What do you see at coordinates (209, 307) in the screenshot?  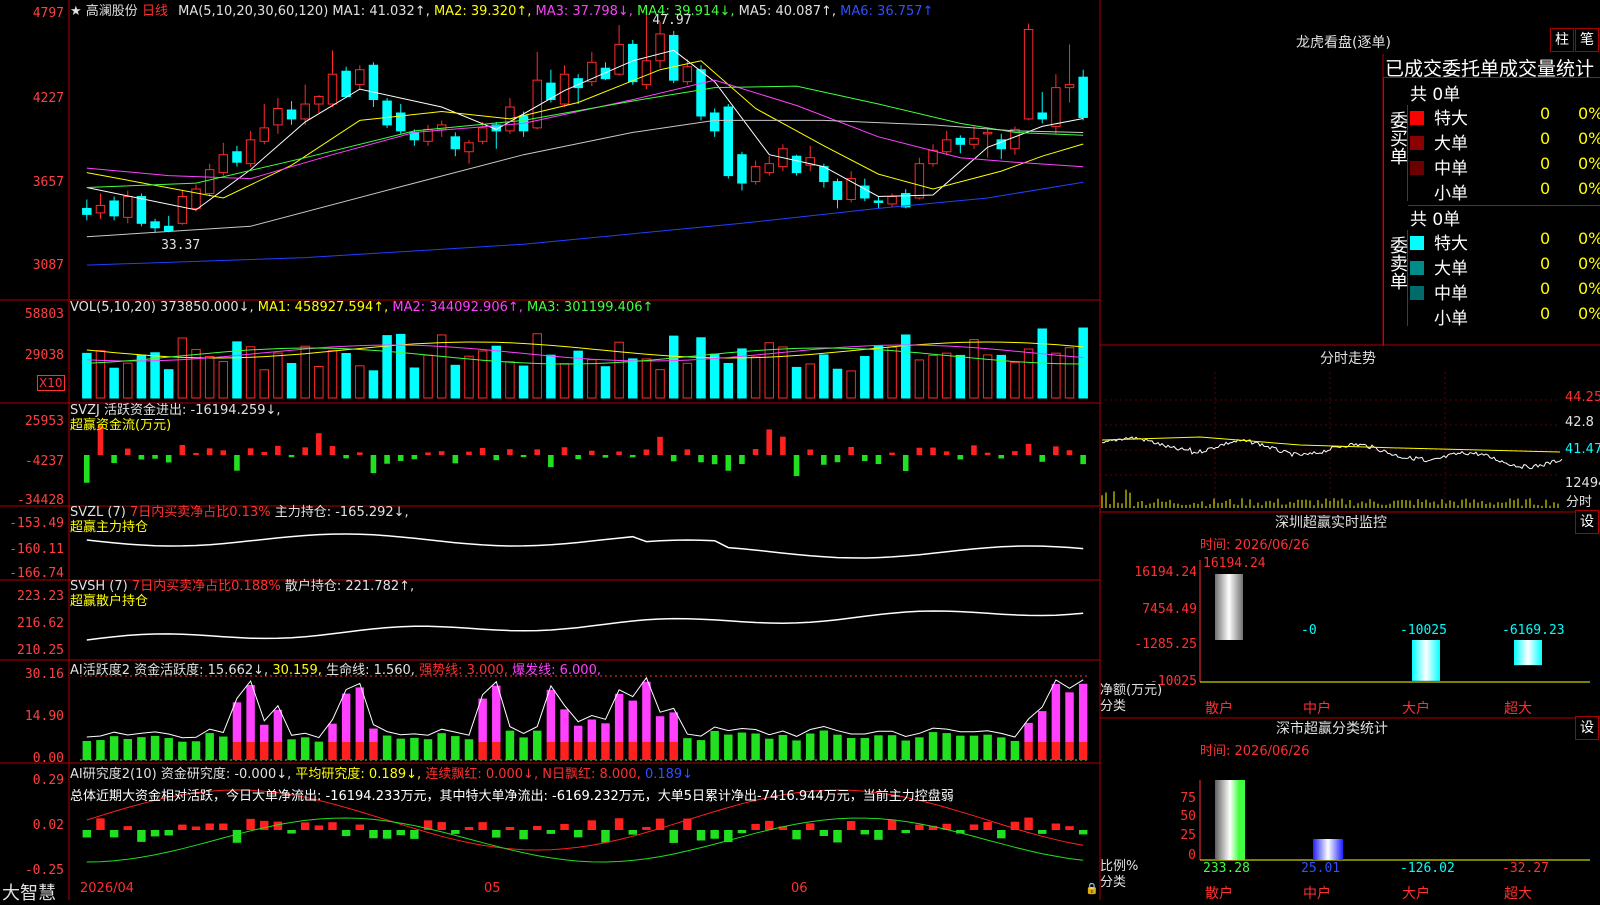 I see `vol-legend-item: 373850.000↓,` at bounding box center [209, 307].